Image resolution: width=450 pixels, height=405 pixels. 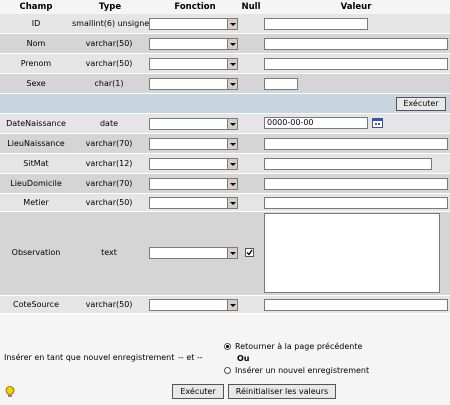 What do you see at coordinates (109, 252) in the screenshot?
I see `field-type: text` at bounding box center [109, 252].